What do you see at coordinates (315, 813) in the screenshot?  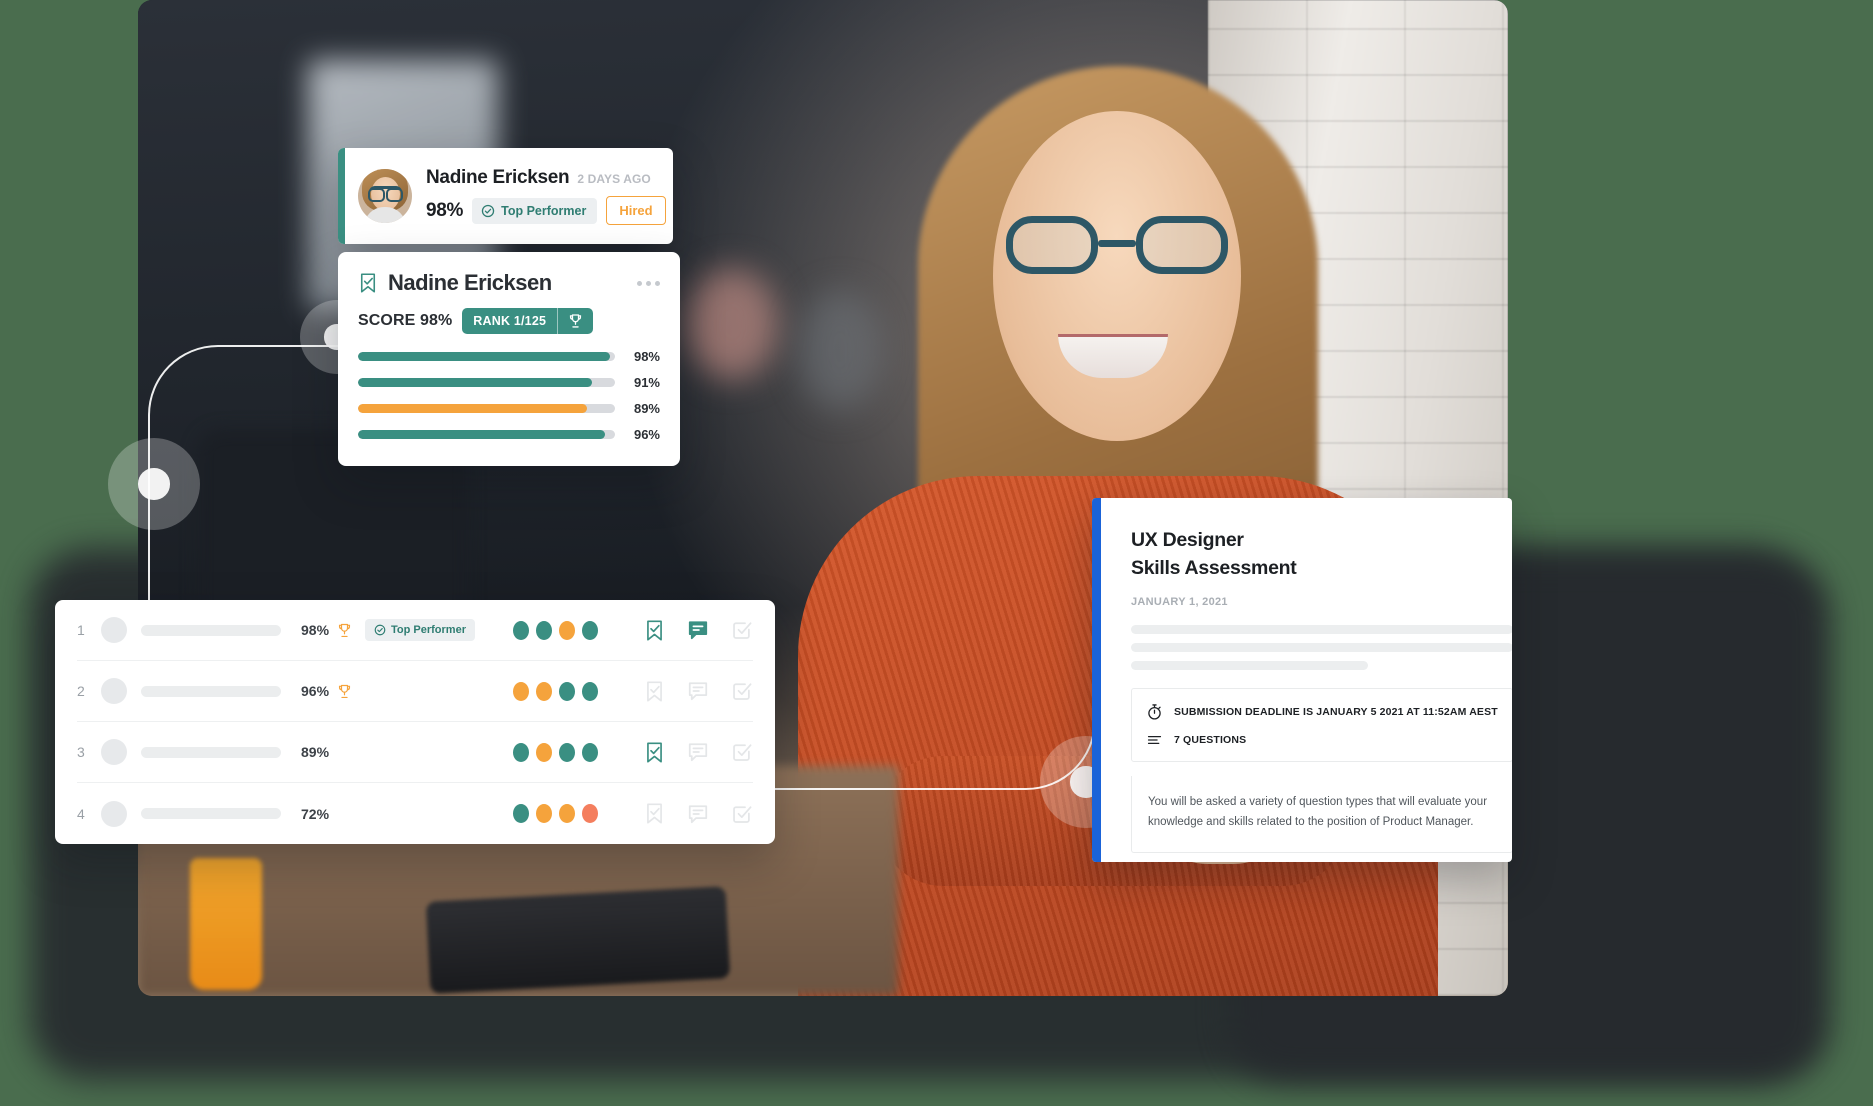 I see `row-score: 72%` at bounding box center [315, 813].